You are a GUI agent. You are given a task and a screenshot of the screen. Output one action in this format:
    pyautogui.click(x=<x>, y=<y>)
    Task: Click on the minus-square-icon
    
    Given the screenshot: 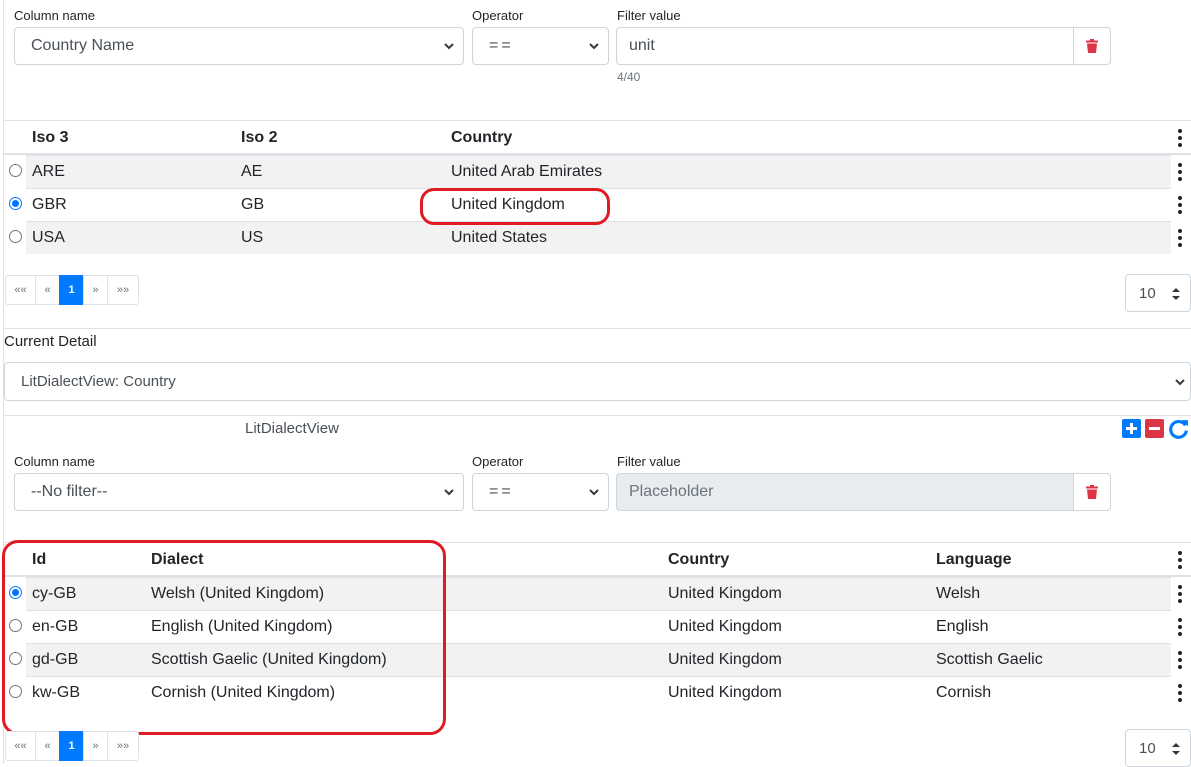 What is the action you would take?
    pyautogui.click(x=1154, y=428)
    